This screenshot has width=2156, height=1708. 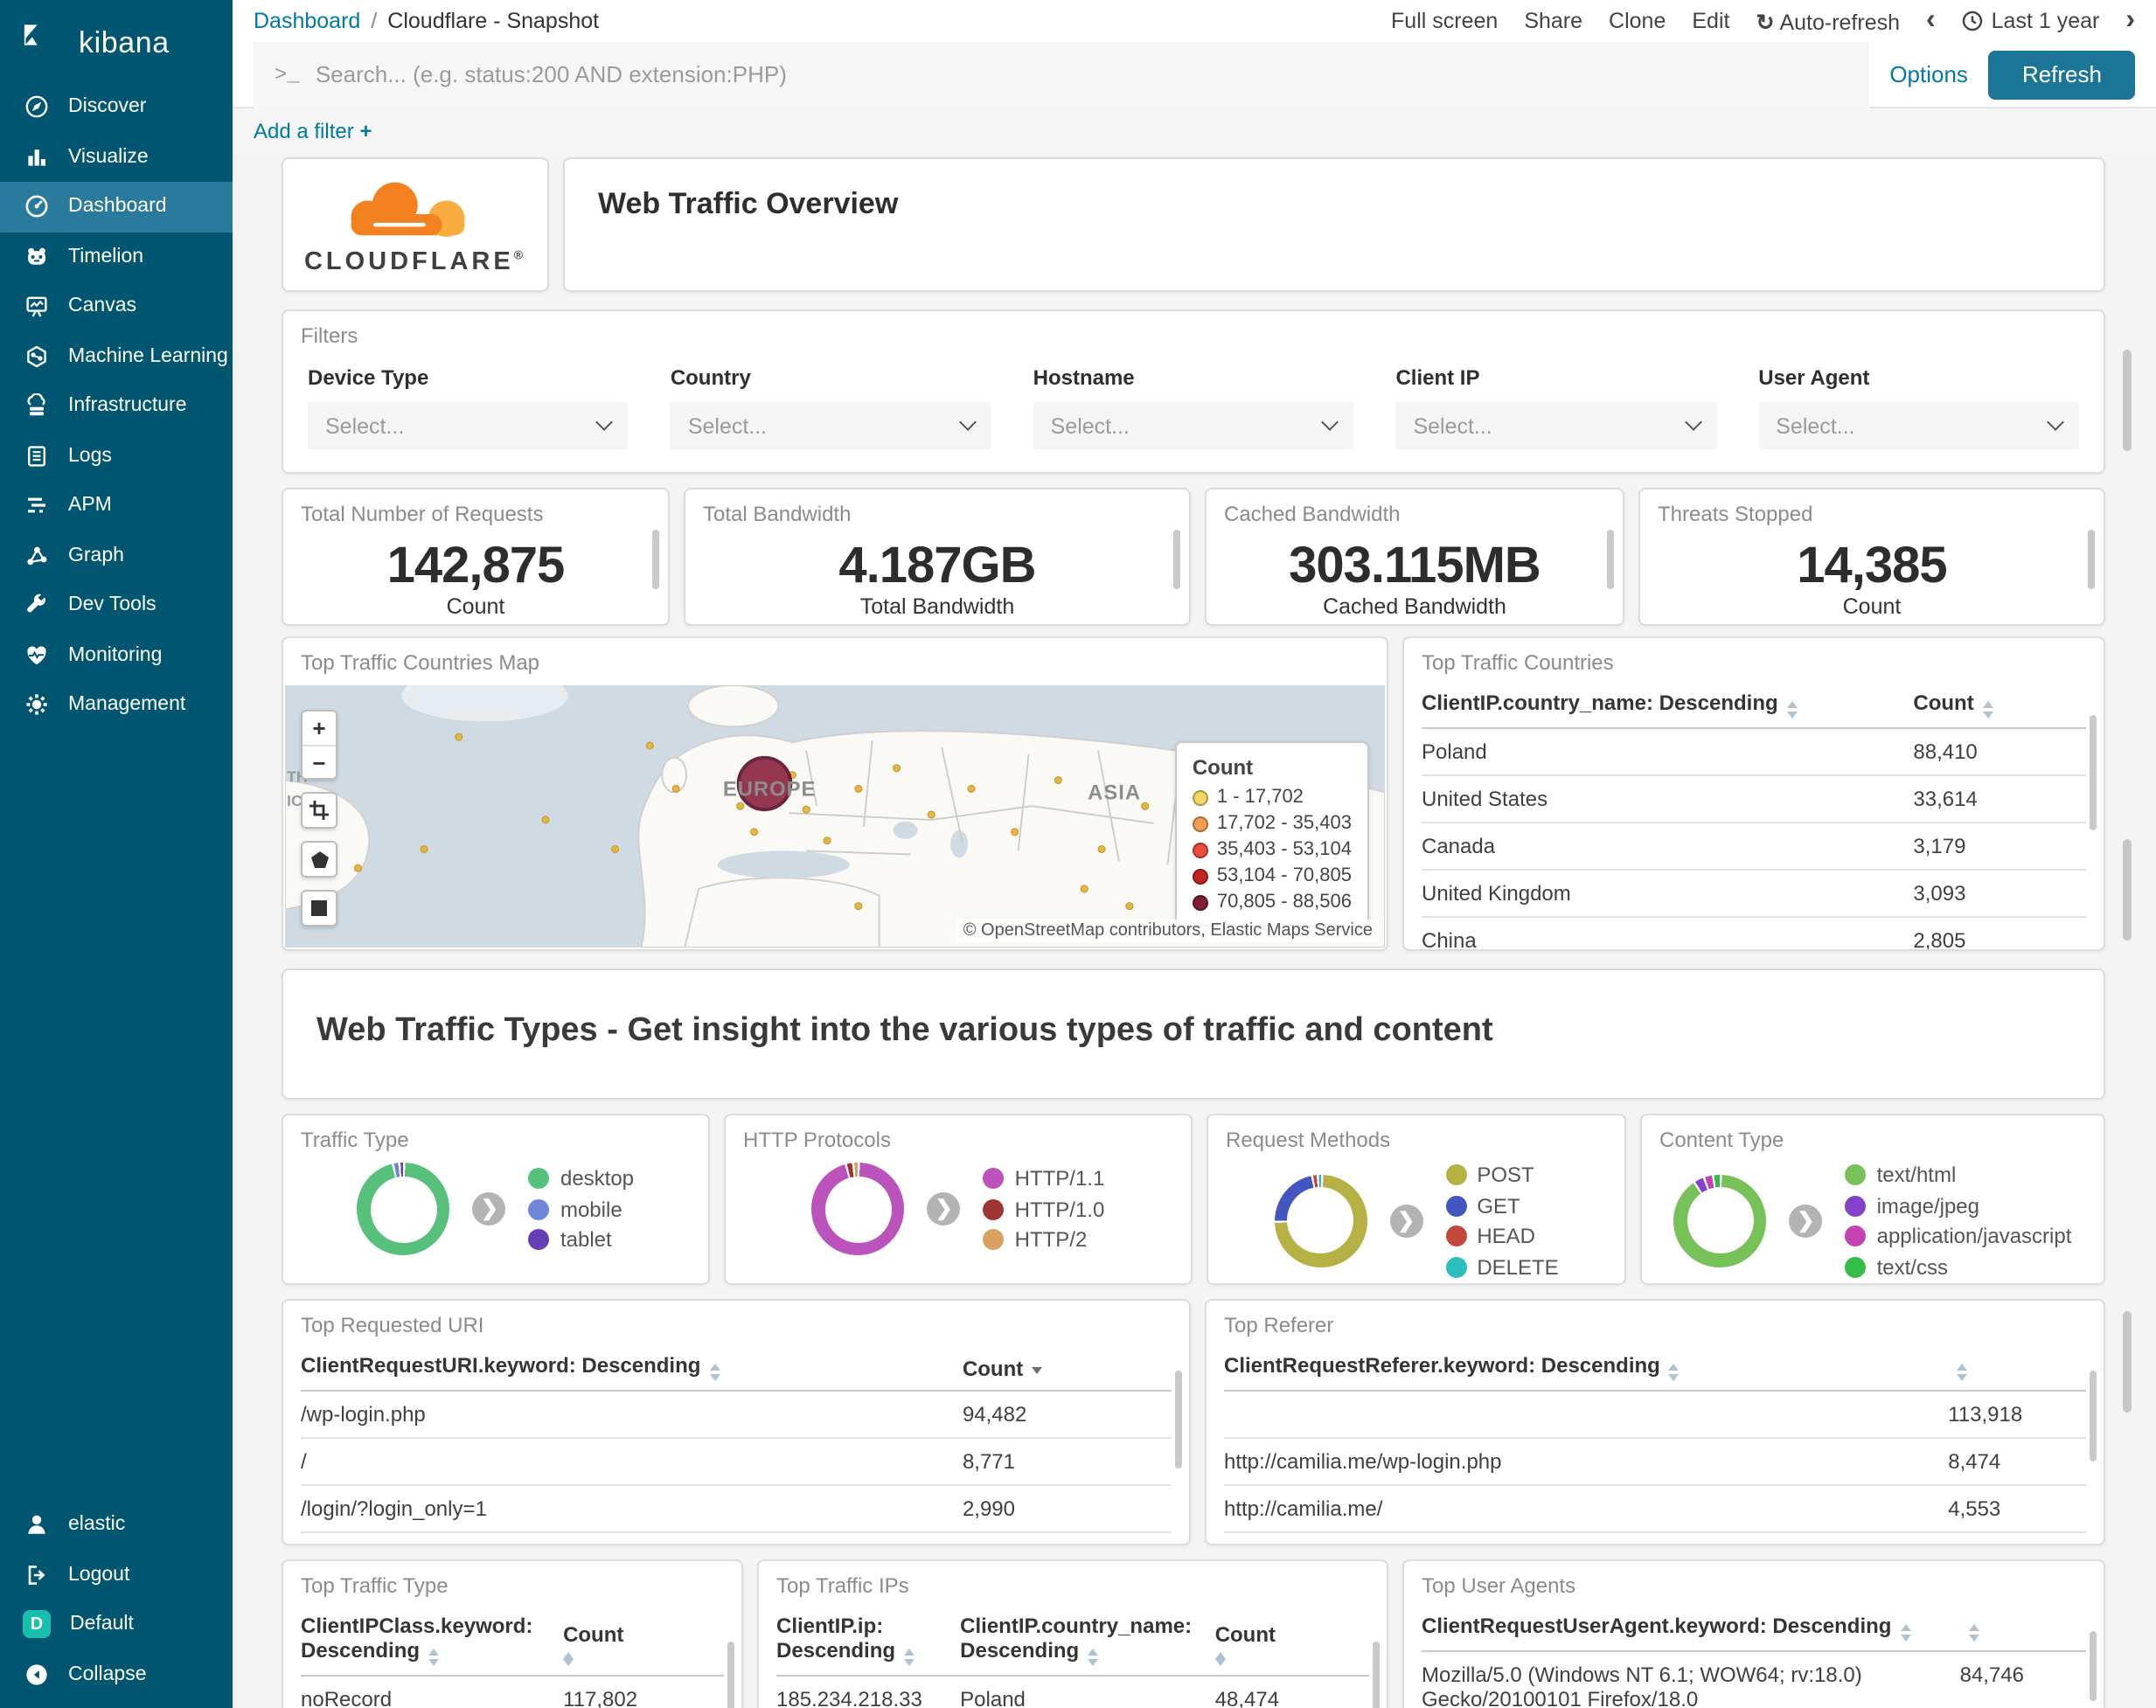 What do you see at coordinates (1958, 1236) in the screenshot?
I see `legend-item-application-javascript: application/javascript` at bounding box center [1958, 1236].